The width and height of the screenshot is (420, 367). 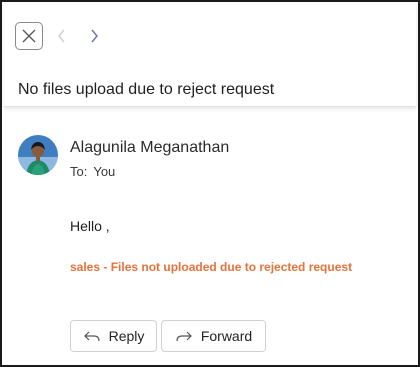 I want to click on recipient-name: You, so click(x=104, y=171).